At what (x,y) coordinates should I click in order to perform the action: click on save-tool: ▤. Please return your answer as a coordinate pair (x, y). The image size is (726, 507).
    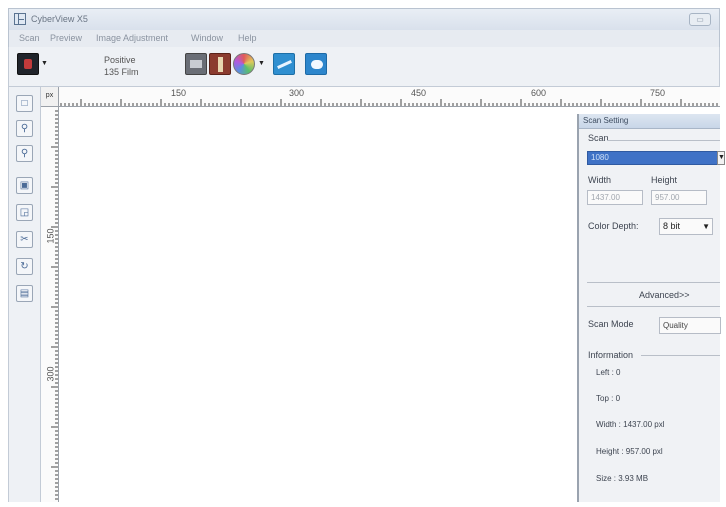
    Looking at the image, I should click on (24, 293).